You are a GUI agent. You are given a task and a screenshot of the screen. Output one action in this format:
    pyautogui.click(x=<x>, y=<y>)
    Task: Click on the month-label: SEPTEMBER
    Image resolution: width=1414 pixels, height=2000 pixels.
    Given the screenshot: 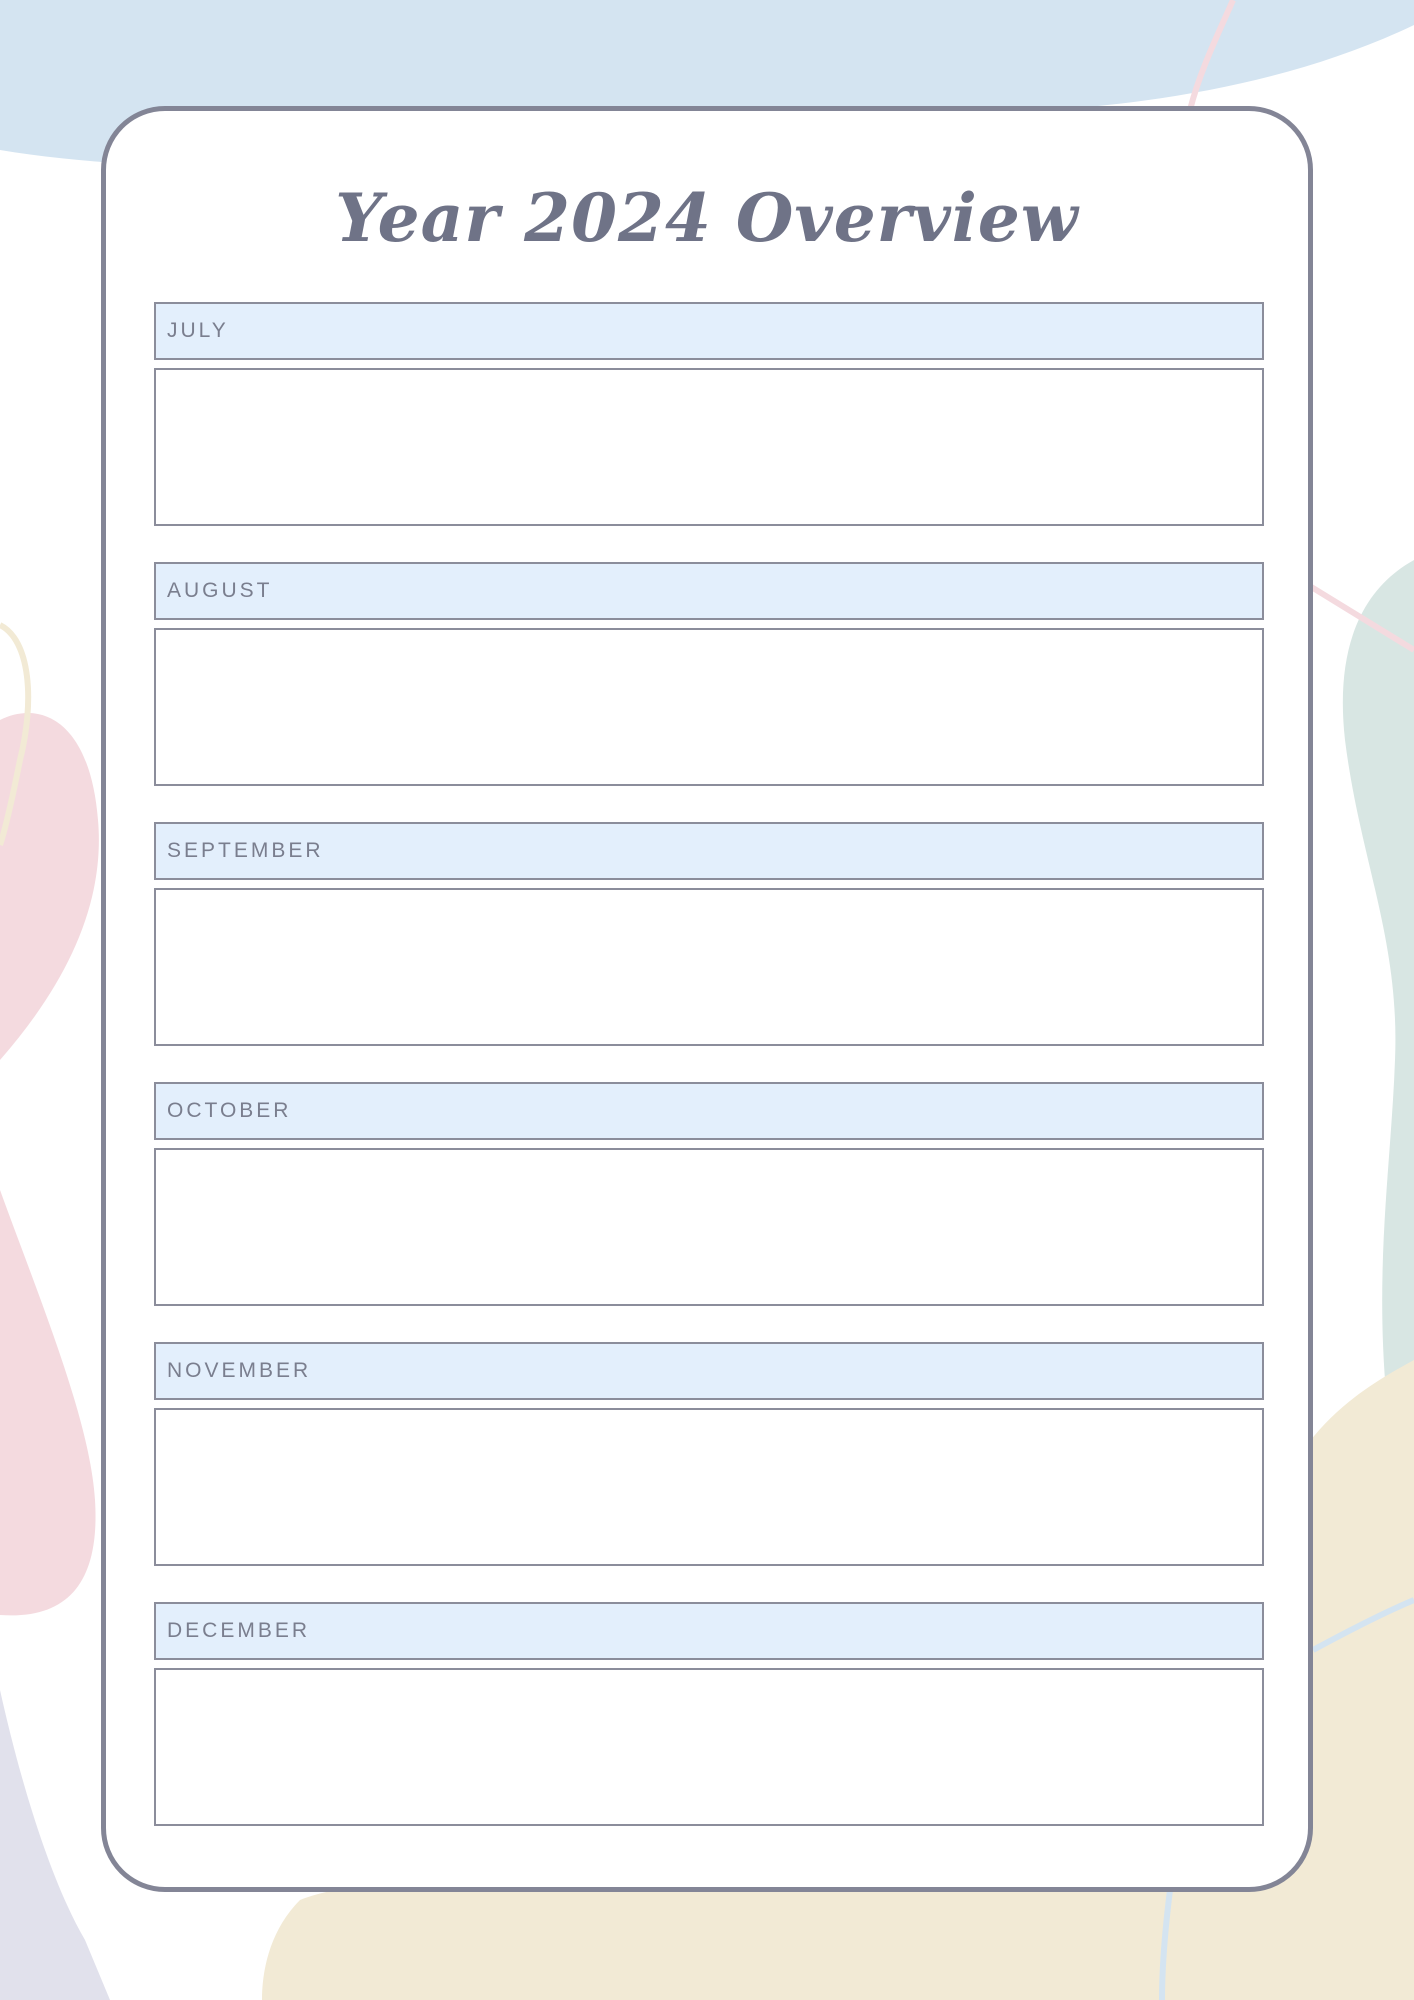 What is the action you would take?
    pyautogui.click(x=245, y=850)
    